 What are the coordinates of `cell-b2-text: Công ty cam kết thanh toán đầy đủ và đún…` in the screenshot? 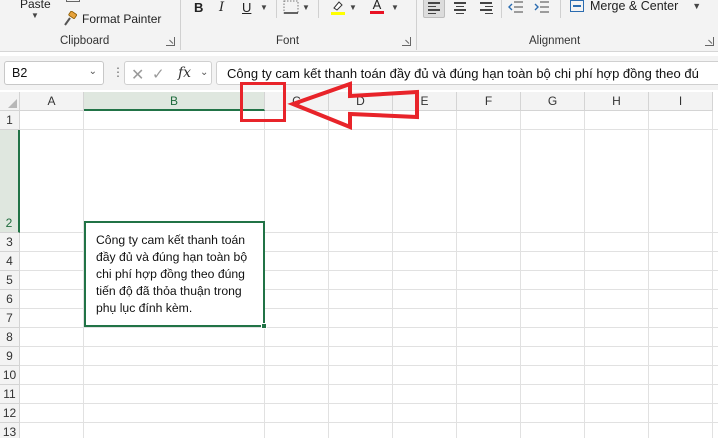 It's located at (179, 274).